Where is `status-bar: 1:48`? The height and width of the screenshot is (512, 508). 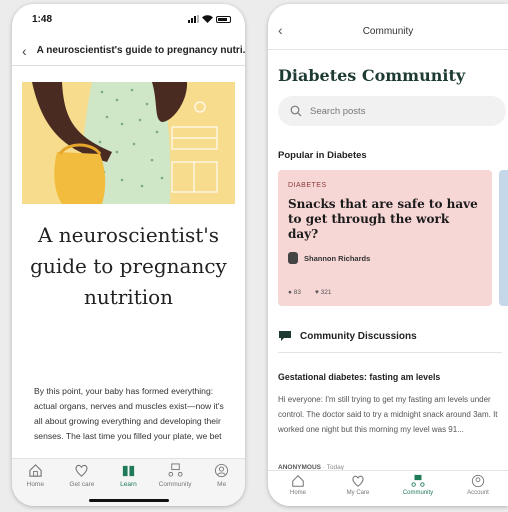
status-bar: 1:48 is located at coordinates (131, 19).